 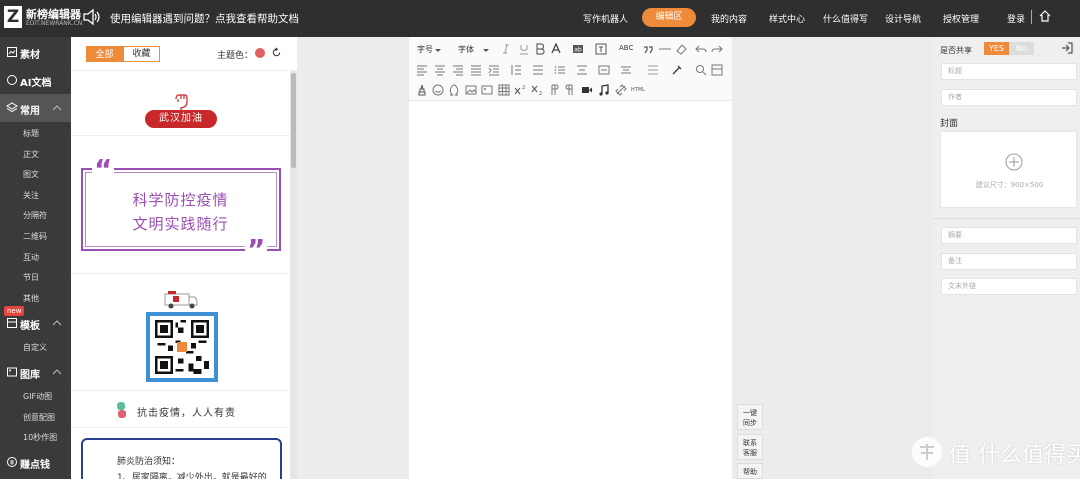 I want to click on refresh-icon, so click(x=276, y=52).